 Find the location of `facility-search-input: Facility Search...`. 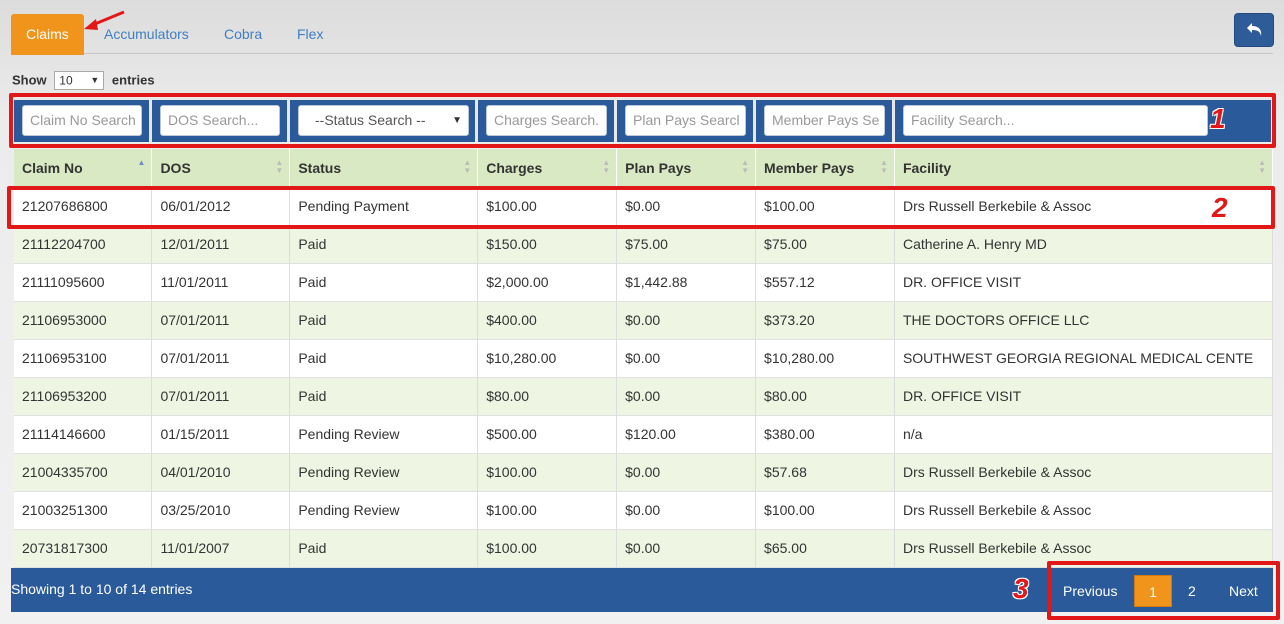

facility-search-input: Facility Search... is located at coordinates (1055, 120).